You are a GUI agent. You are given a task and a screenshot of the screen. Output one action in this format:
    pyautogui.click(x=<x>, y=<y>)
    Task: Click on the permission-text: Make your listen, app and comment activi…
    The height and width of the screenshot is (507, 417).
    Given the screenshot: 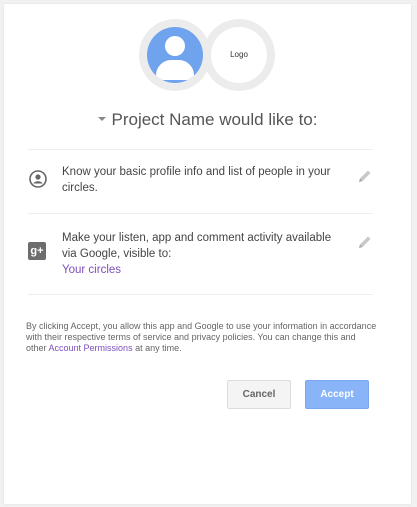 What is the action you would take?
    pyautogui.click(x=199, y=254)
    